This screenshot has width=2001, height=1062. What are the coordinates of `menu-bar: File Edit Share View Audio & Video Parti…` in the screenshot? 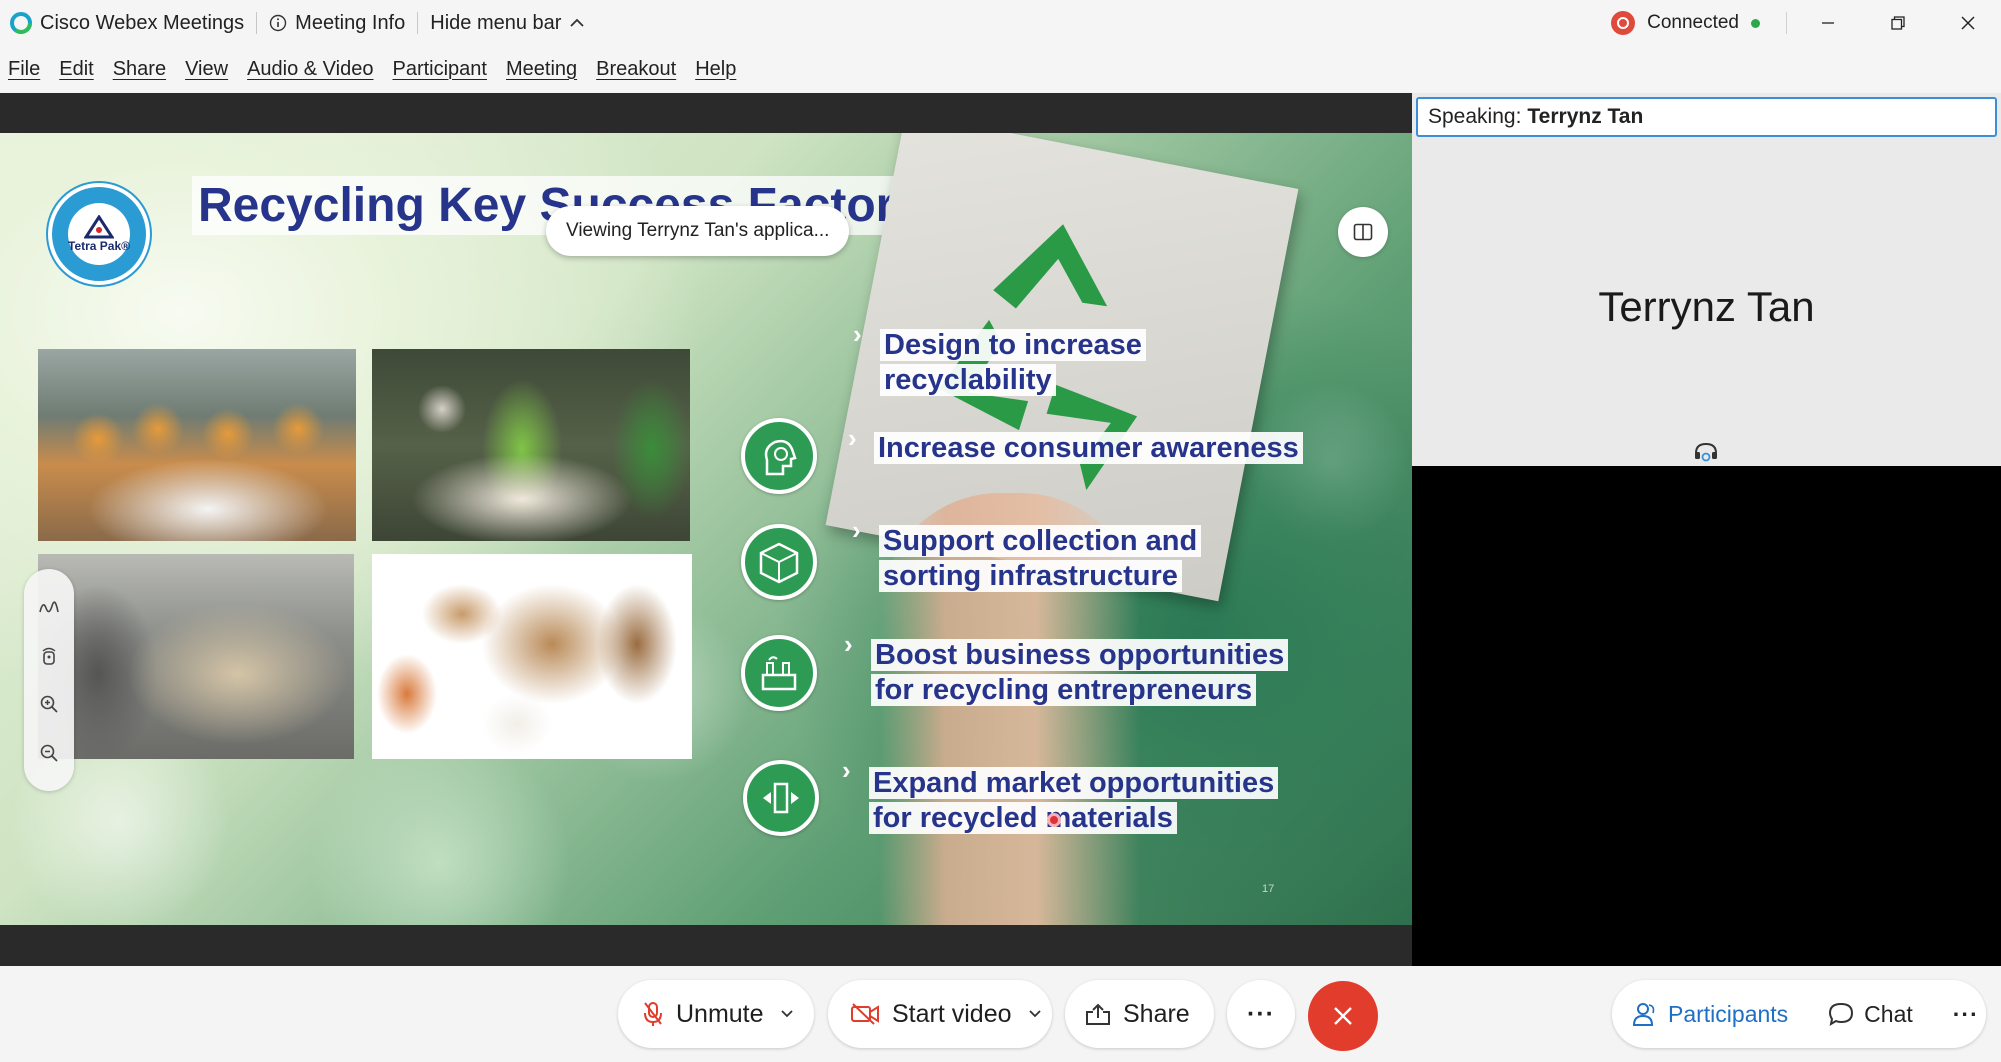 It's located at (1000, 69).